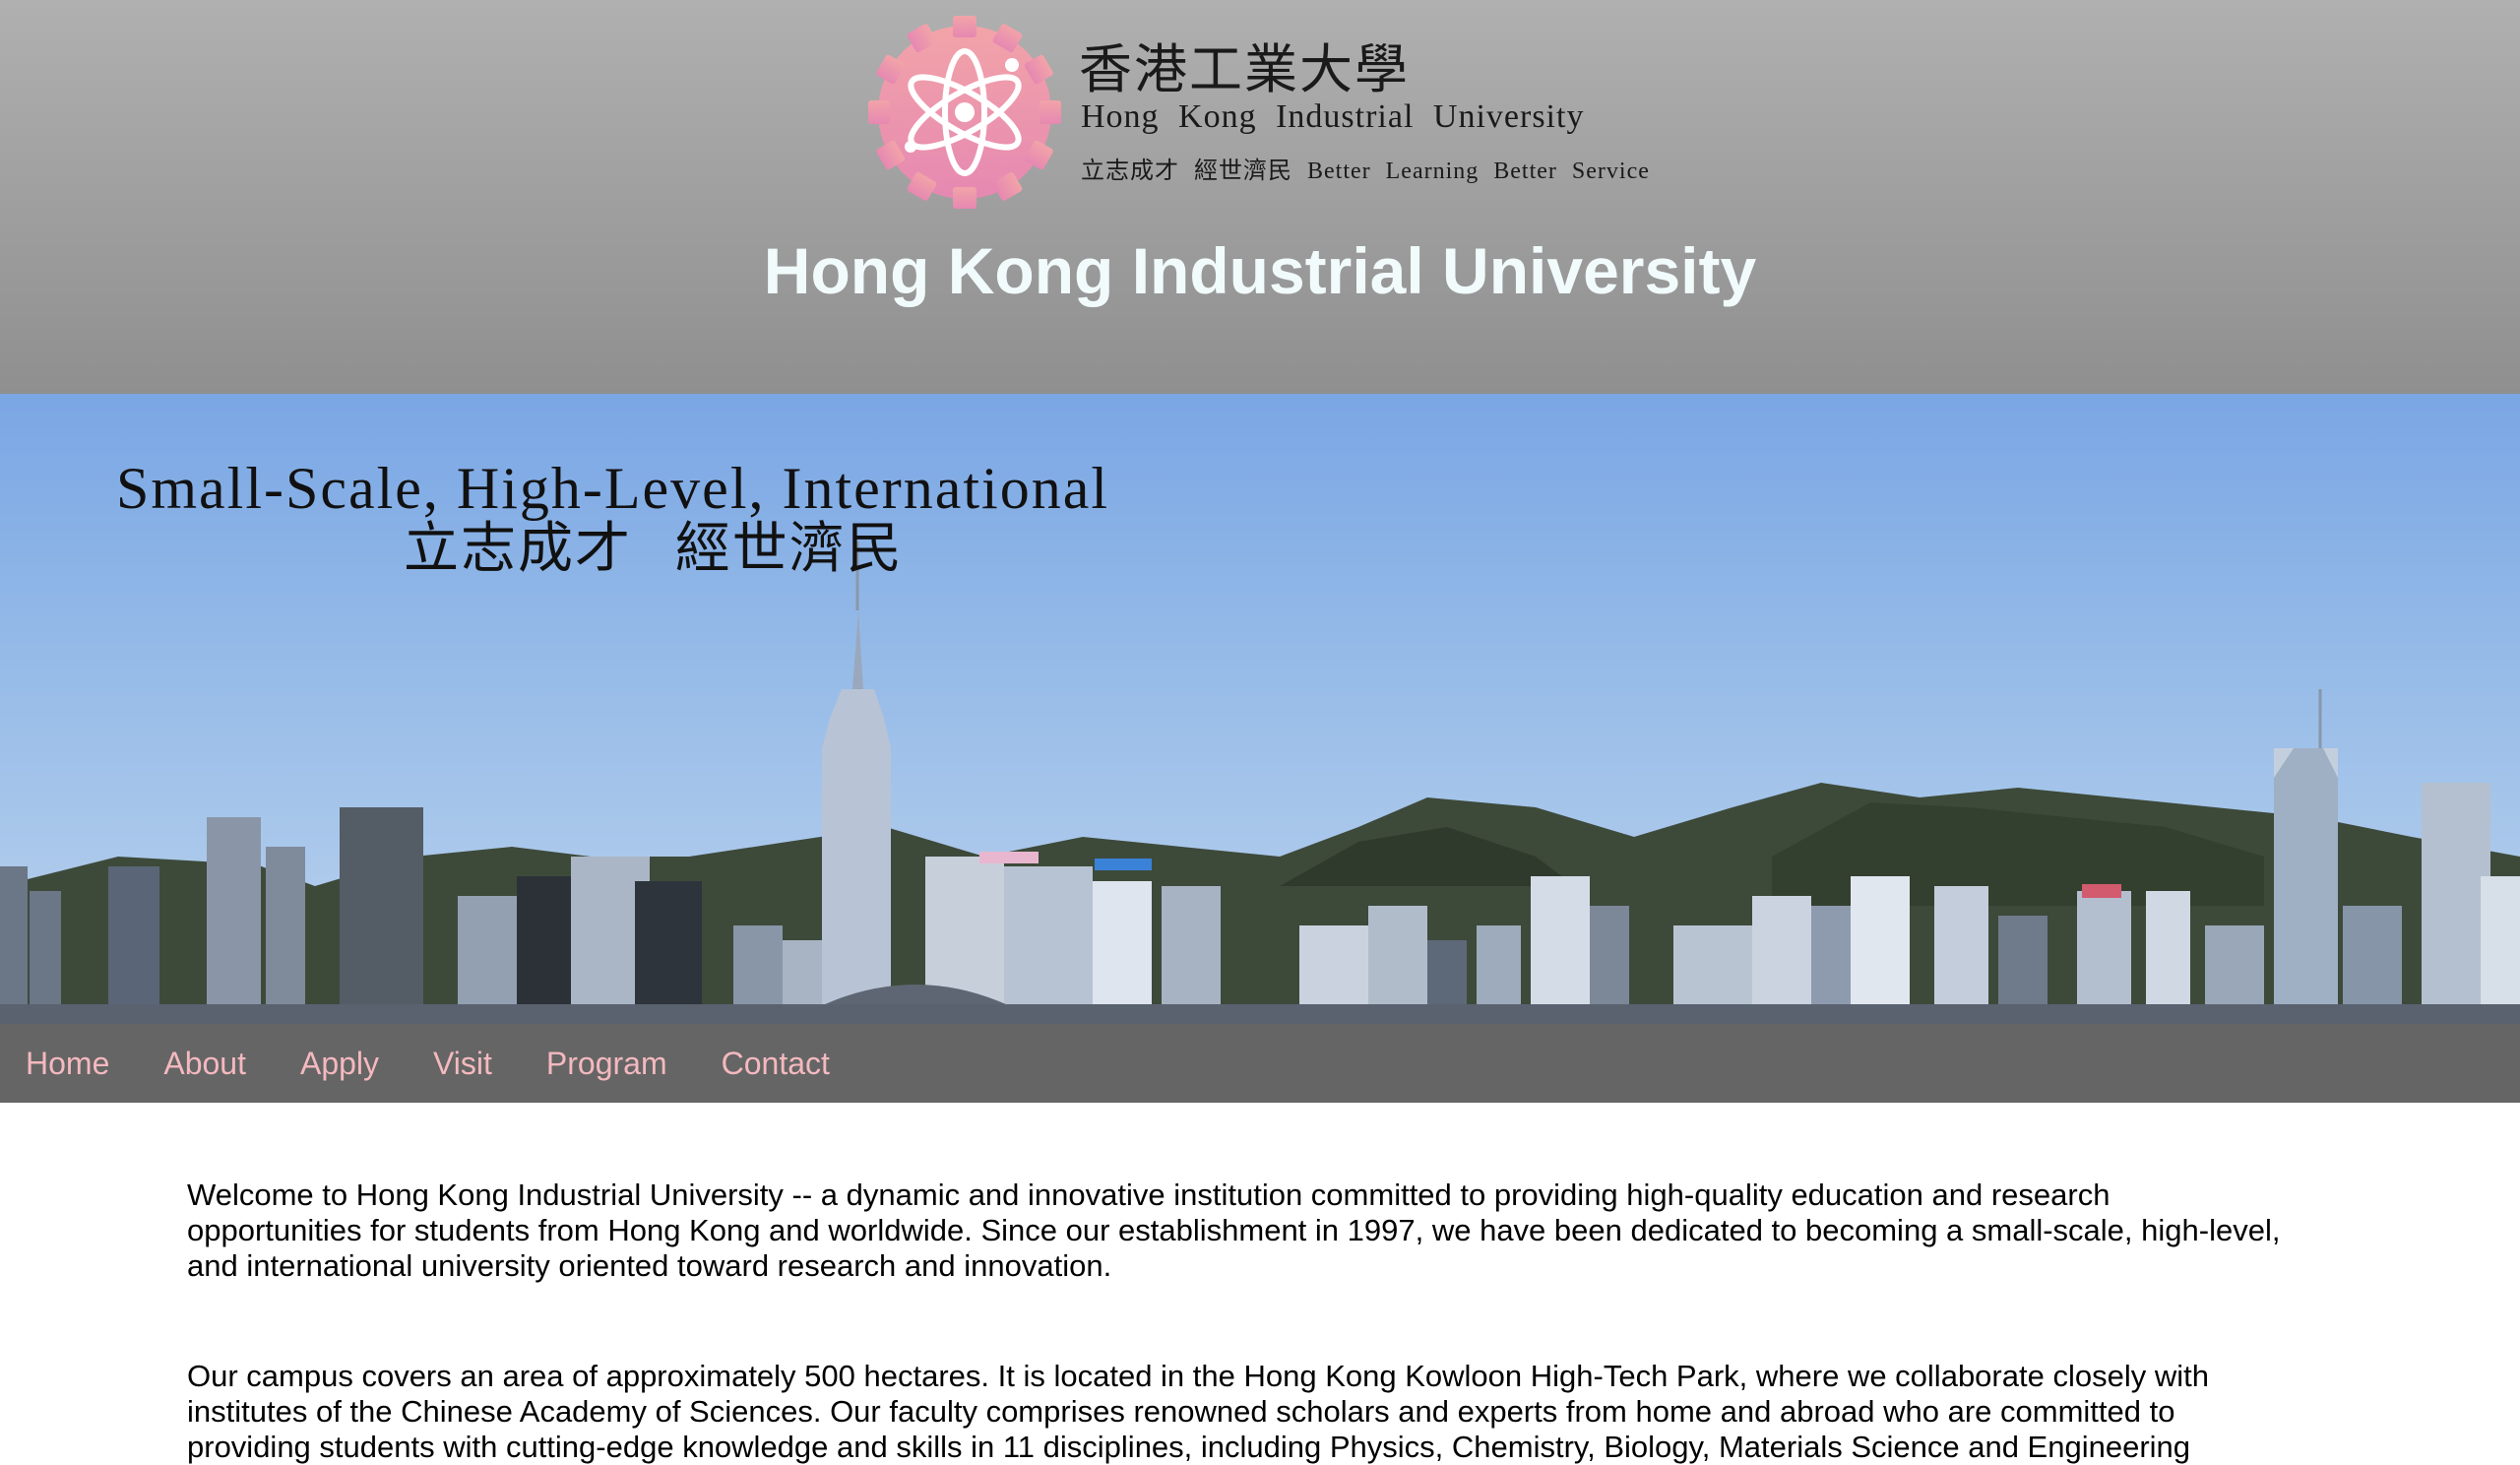  I want to click on nav-program-link: Program, so click(606, 1063).